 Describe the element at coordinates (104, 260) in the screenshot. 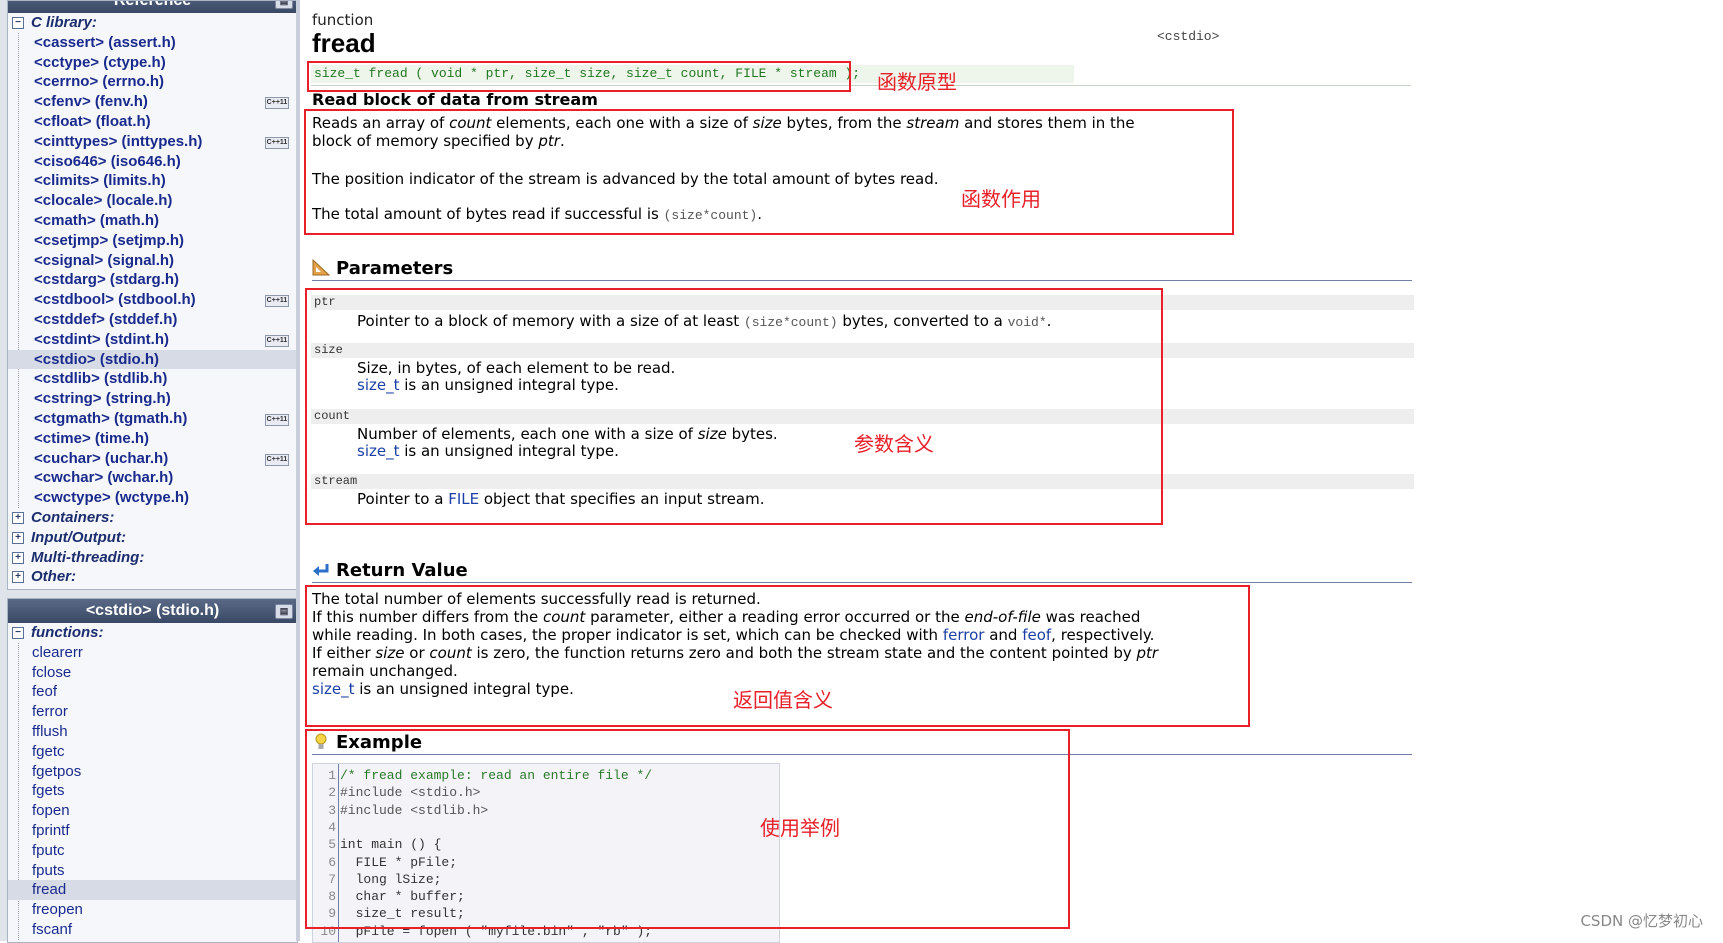

I see `sidebar-item-label: <csignal> (signal.h)` at that location.